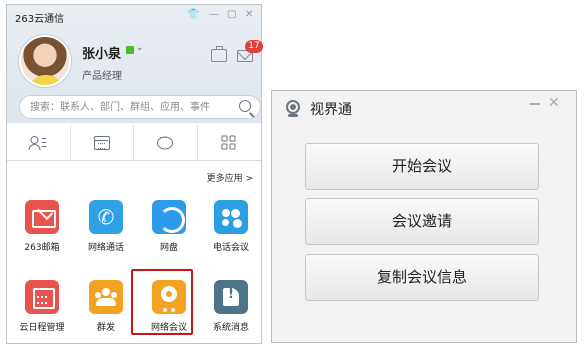 Image resolution: width=584 pixels, height=351 pixels. What do you see at coordinates (231, 15) in the screenshot?
I see `maximize-icon: ▢` at bounding box center [231, 15].